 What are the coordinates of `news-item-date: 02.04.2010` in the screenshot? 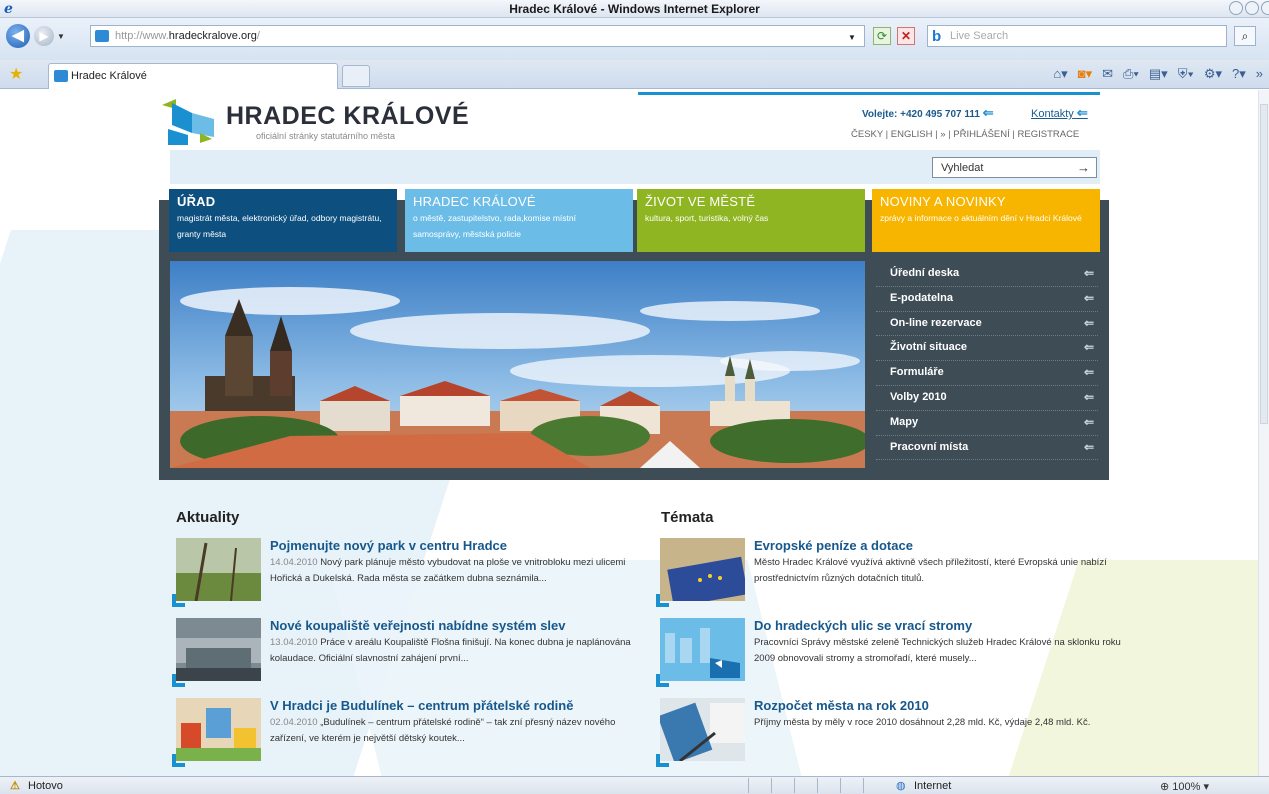 It's located at (294, 722).